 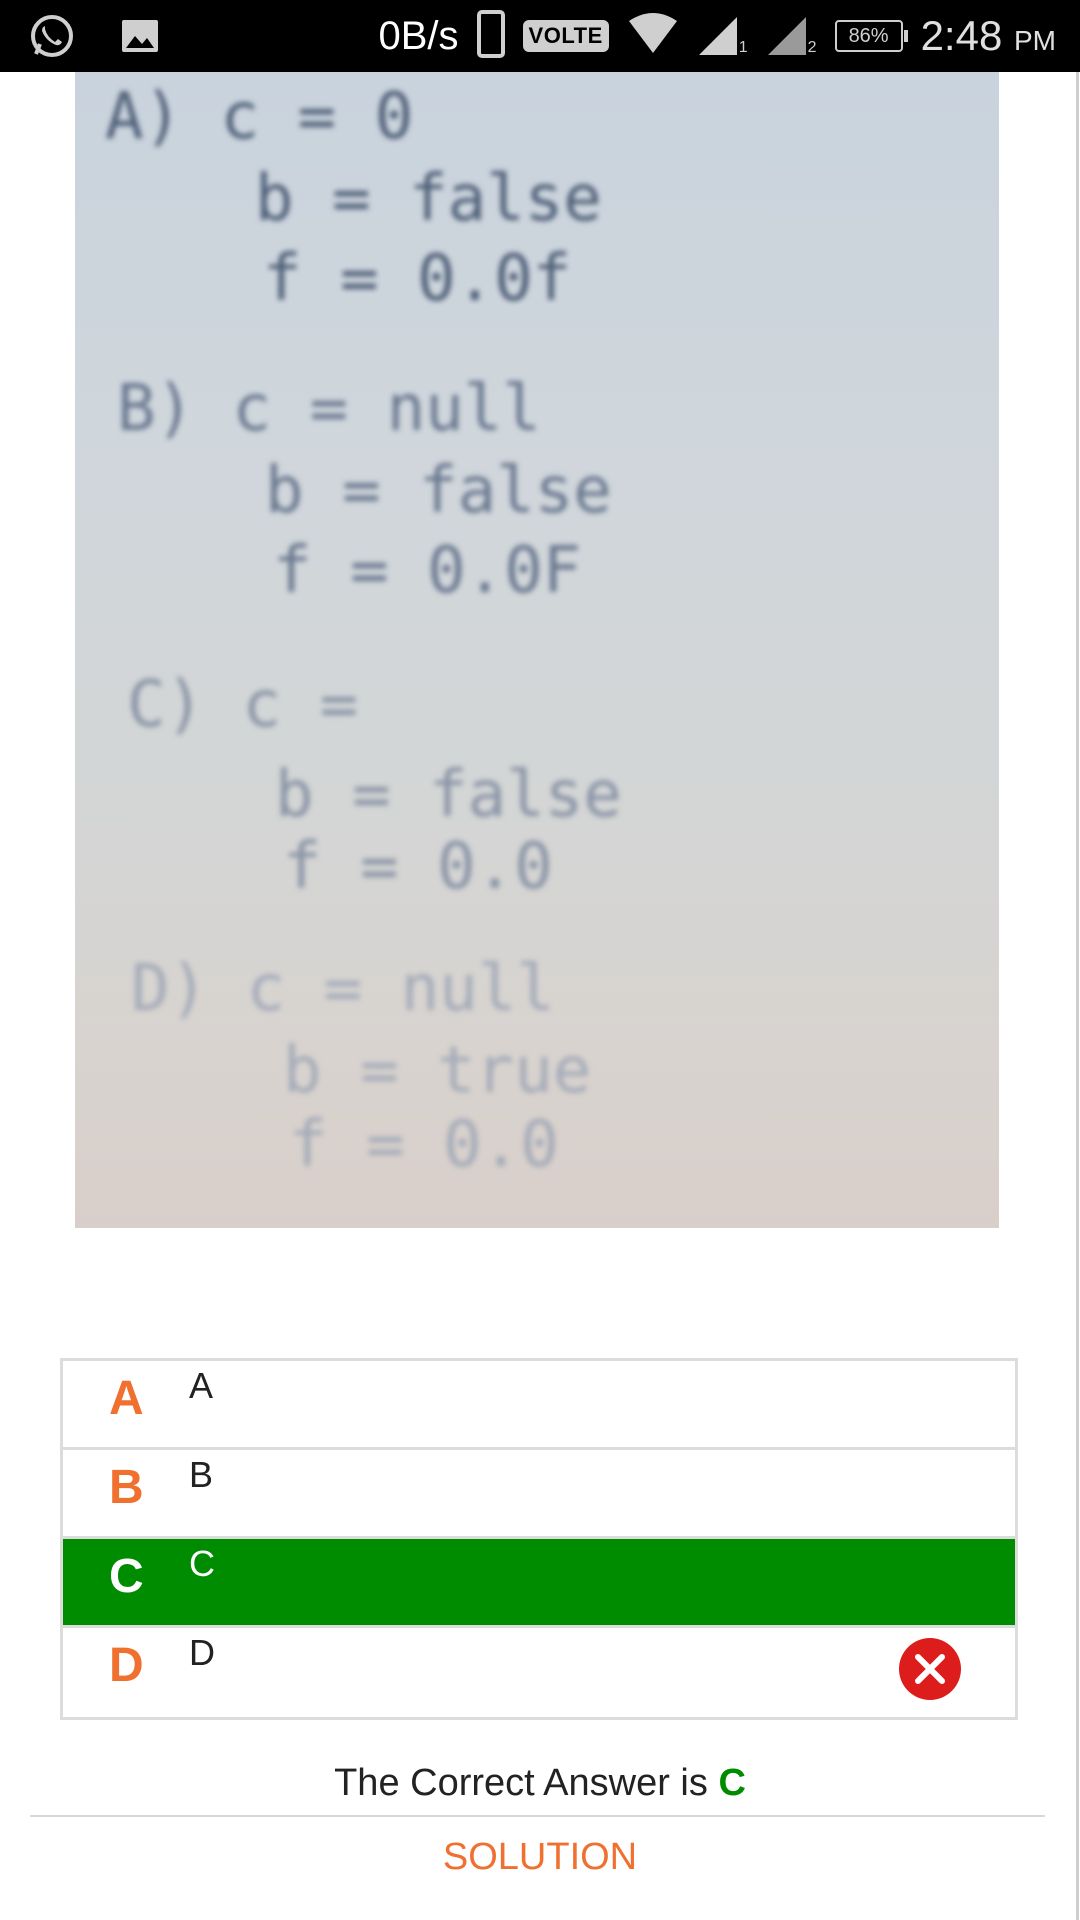 What do you see at coordinates (961, 35) in the screenshot?
I see `clock-time: 2:48` at bounding box center [961, 35].